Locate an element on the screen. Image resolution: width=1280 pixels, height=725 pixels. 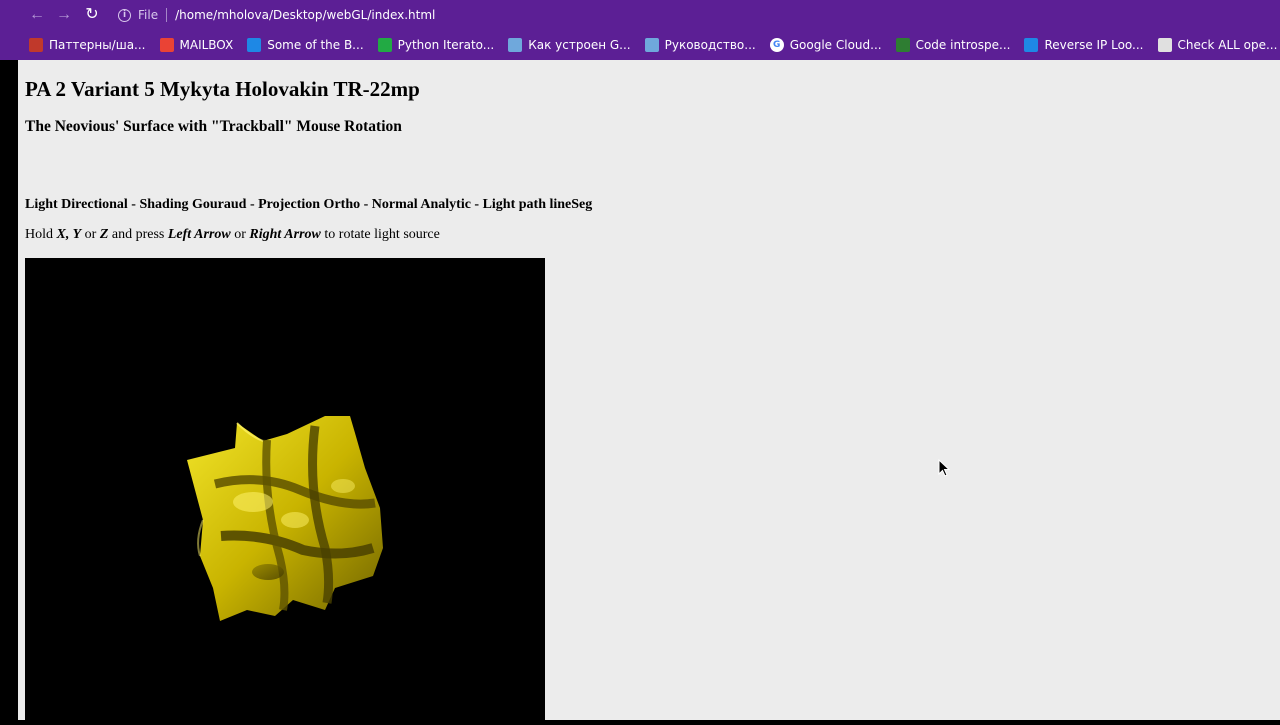
mouse-pointer-icon is located at coordinates (944, 468).